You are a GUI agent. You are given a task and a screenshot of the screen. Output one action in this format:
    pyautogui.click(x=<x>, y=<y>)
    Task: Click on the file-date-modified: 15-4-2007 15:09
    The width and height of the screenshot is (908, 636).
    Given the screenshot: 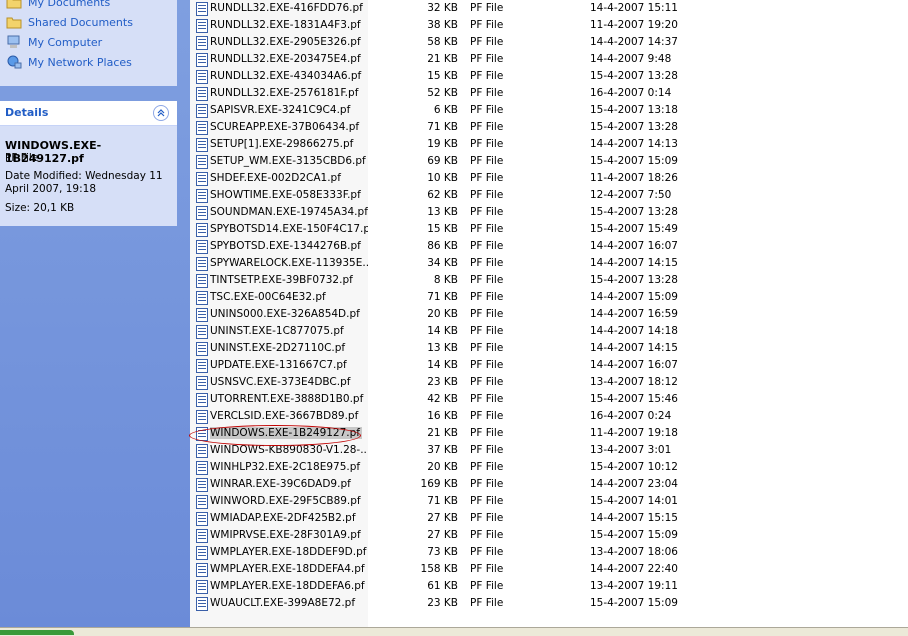 What is the action you would take?
    pyautogui.click(x=634, y=161)
    